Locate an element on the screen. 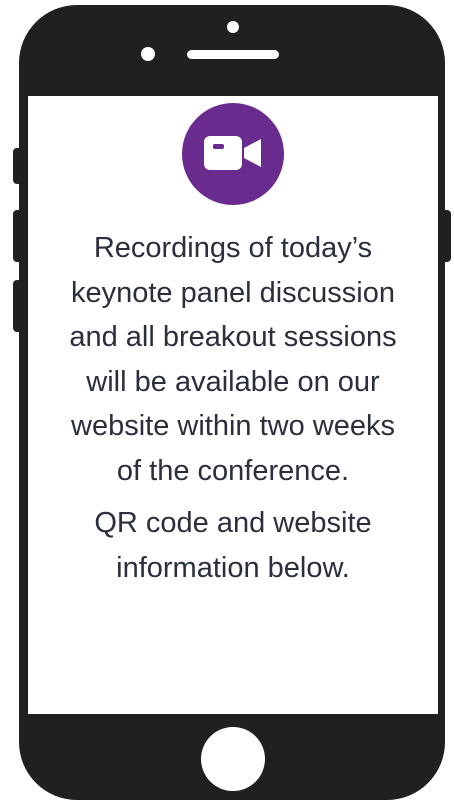  sensor-icon is located at coordinates (148, 54).